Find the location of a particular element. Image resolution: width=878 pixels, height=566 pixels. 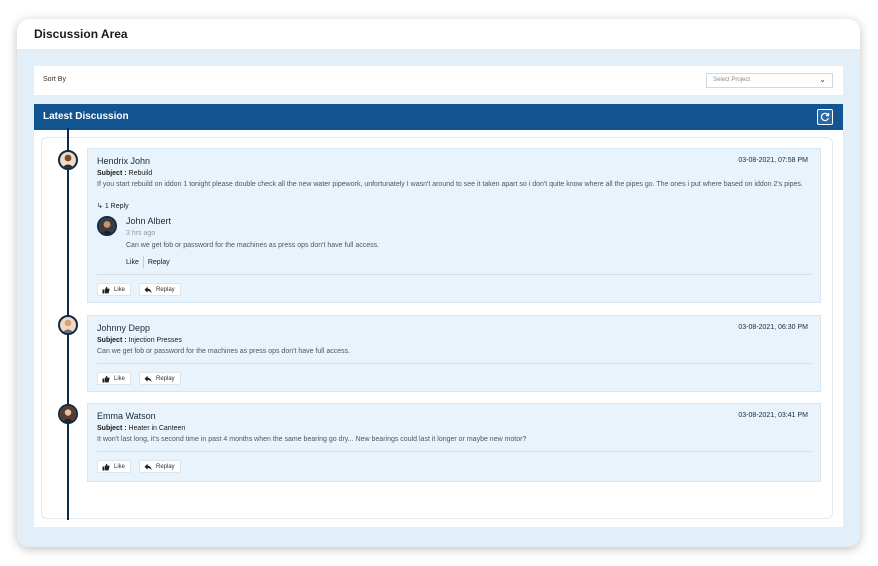

subject-text: Injection Presses is located at coordinates (155, 340).